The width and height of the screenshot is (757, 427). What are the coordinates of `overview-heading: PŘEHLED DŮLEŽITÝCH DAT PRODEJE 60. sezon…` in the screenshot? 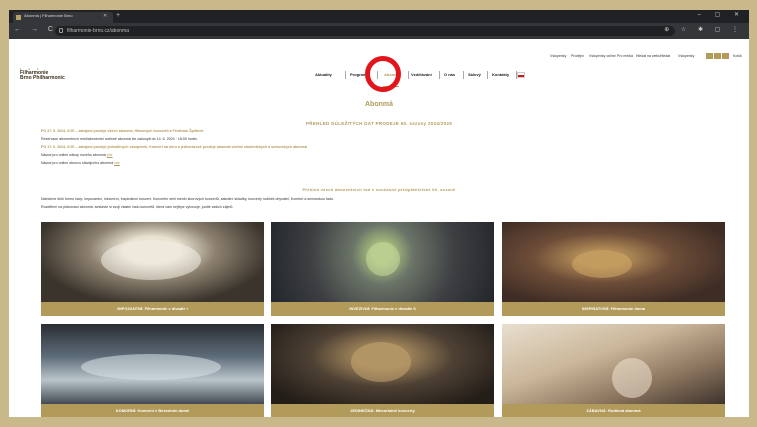 It's located at (378, 123).